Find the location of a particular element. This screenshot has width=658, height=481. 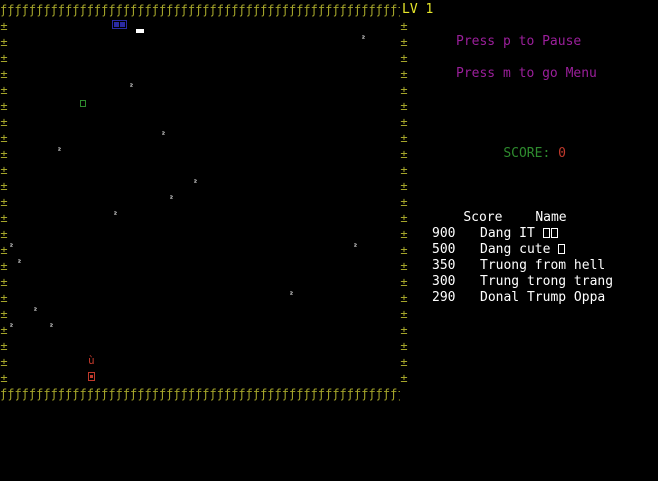

highscore-row: 290 Donal Trump Oppa is located at coordinates (518, 298).